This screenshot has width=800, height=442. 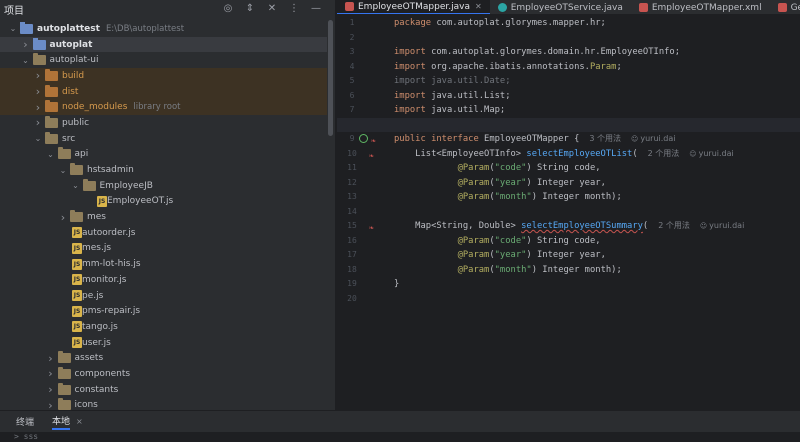 What do you see at coordinates (413, 95) in the screenshot?
I see `code-token: import` at bounding box center [413, 95].